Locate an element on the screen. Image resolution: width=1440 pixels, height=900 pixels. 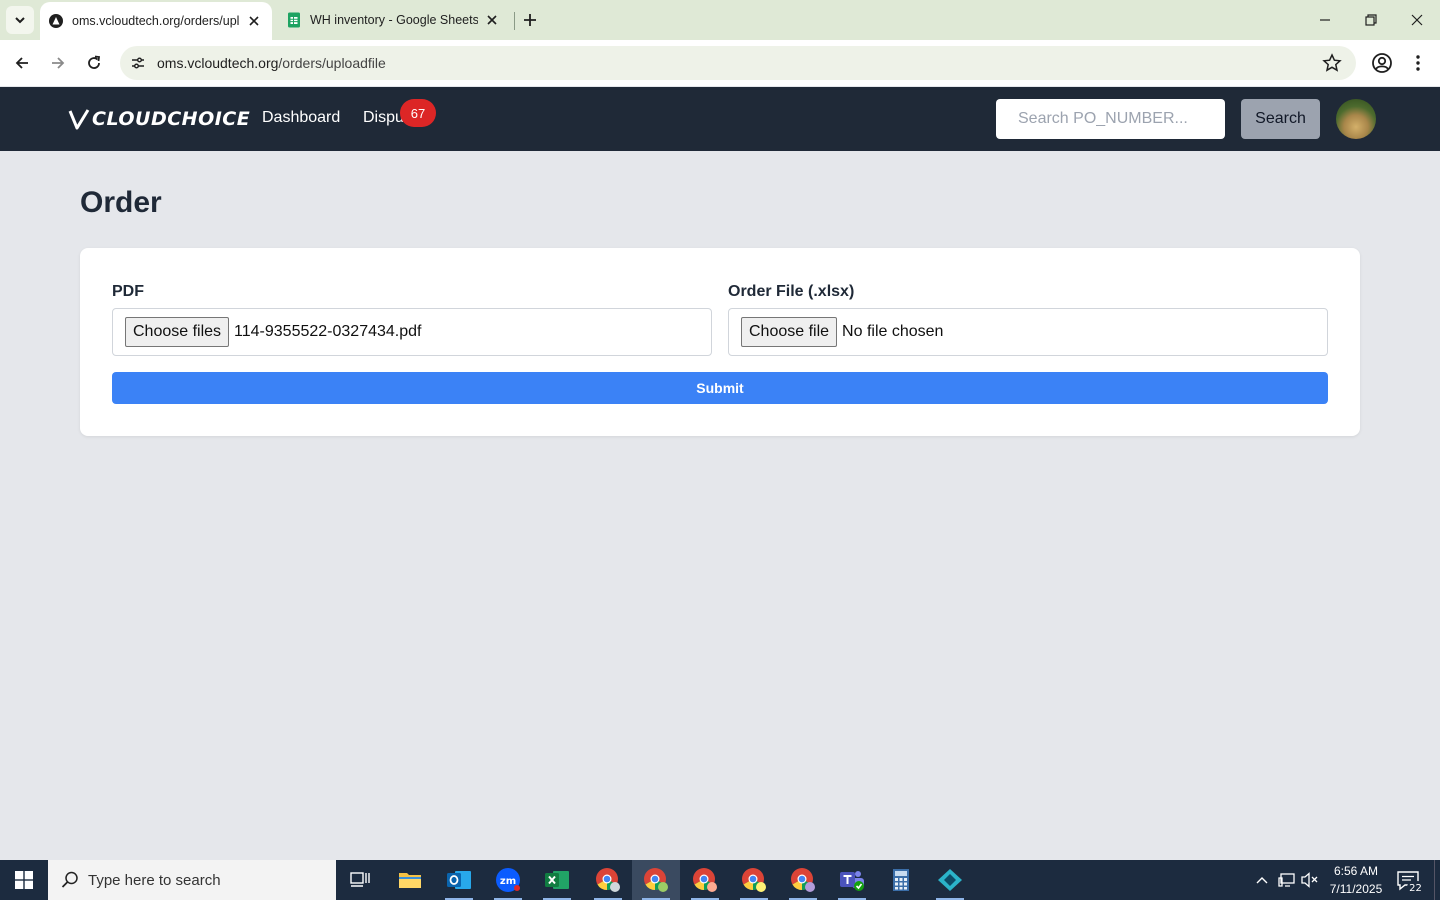
forward-button is located at coordinates (58, 63).